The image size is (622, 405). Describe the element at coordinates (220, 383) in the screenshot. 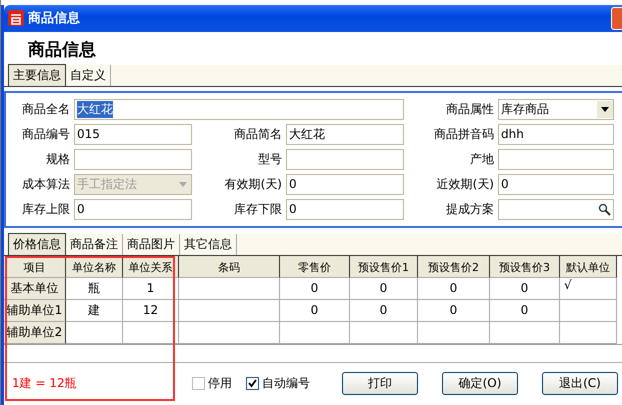

I see `checkbox-label: 停用` at that location.